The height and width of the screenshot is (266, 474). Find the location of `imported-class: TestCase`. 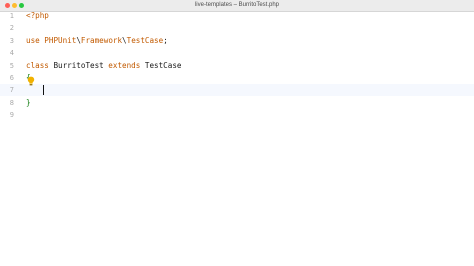

imported-class: TestCase is located at coordinates (145, 40).